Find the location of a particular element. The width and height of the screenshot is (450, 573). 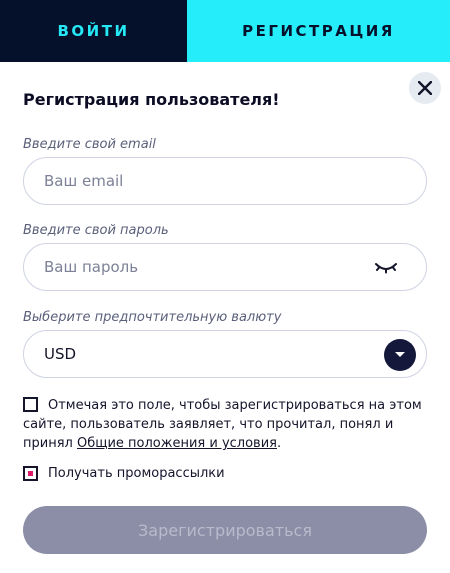

register-button: Зарегистрироваться is located at coordinates (225, 530).